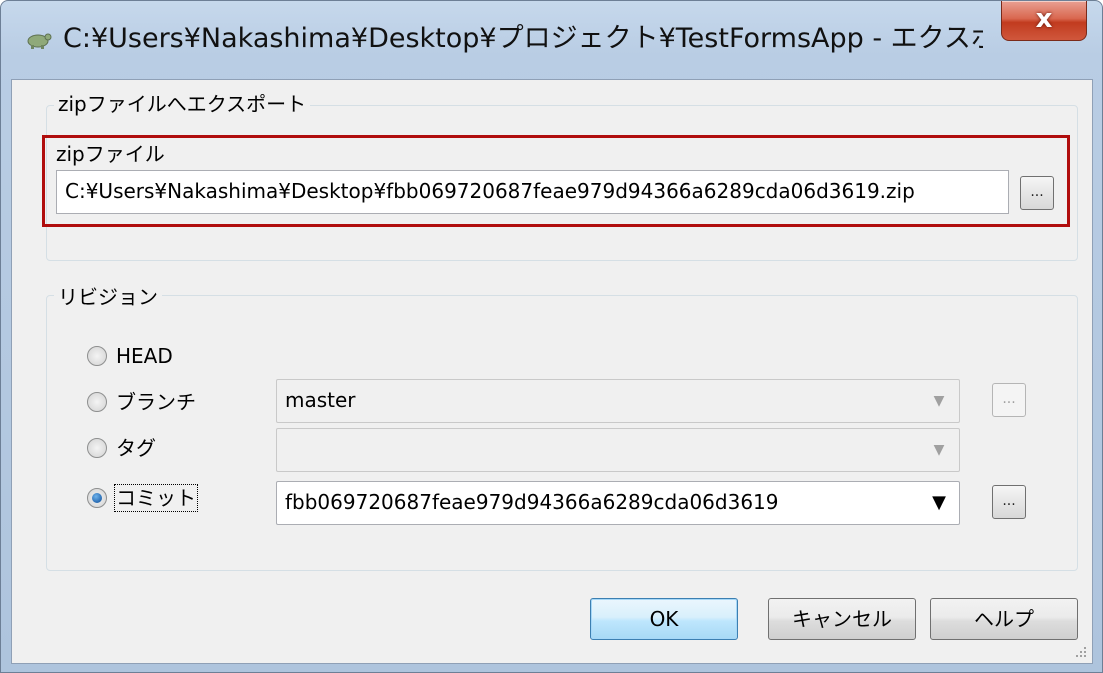 The image size is (1103, 673). I want to click on cancel-button: キャンセル, so click(842, 619).